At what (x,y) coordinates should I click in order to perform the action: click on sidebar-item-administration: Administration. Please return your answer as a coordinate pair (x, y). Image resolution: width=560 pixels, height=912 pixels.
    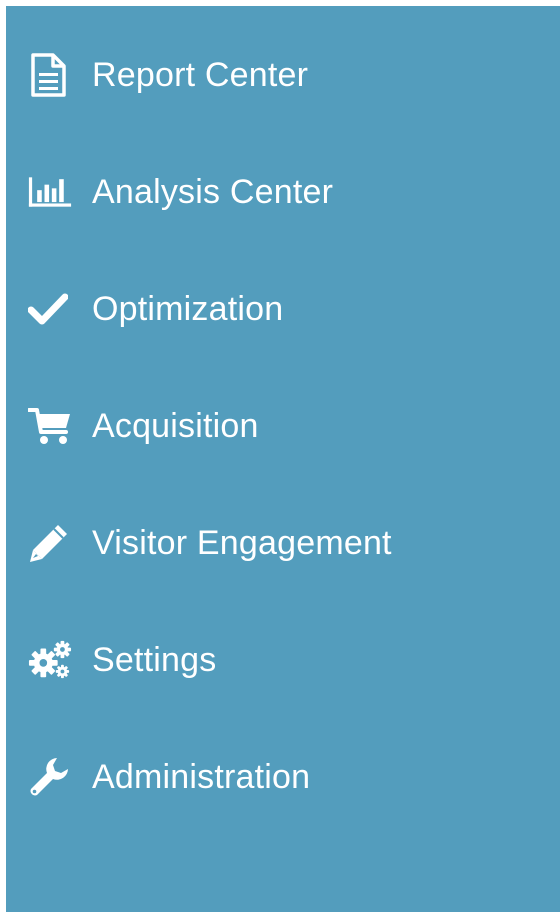
    Looking at the image, I should click on (283, 776).